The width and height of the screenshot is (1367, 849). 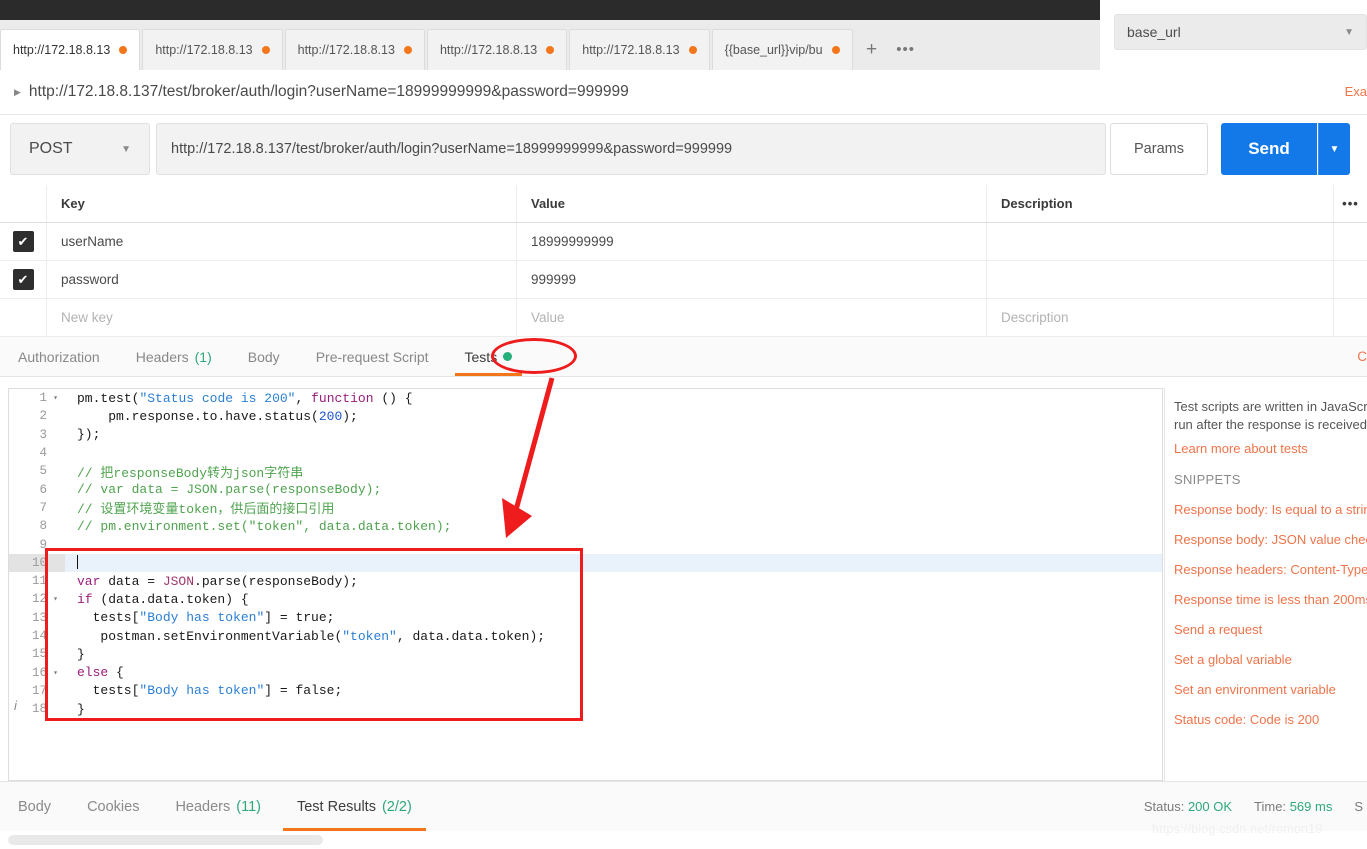 What do you see at coordinates (37, 435) in the screenshot?
I see `line-number: 3` at bounding box center [37, 435].